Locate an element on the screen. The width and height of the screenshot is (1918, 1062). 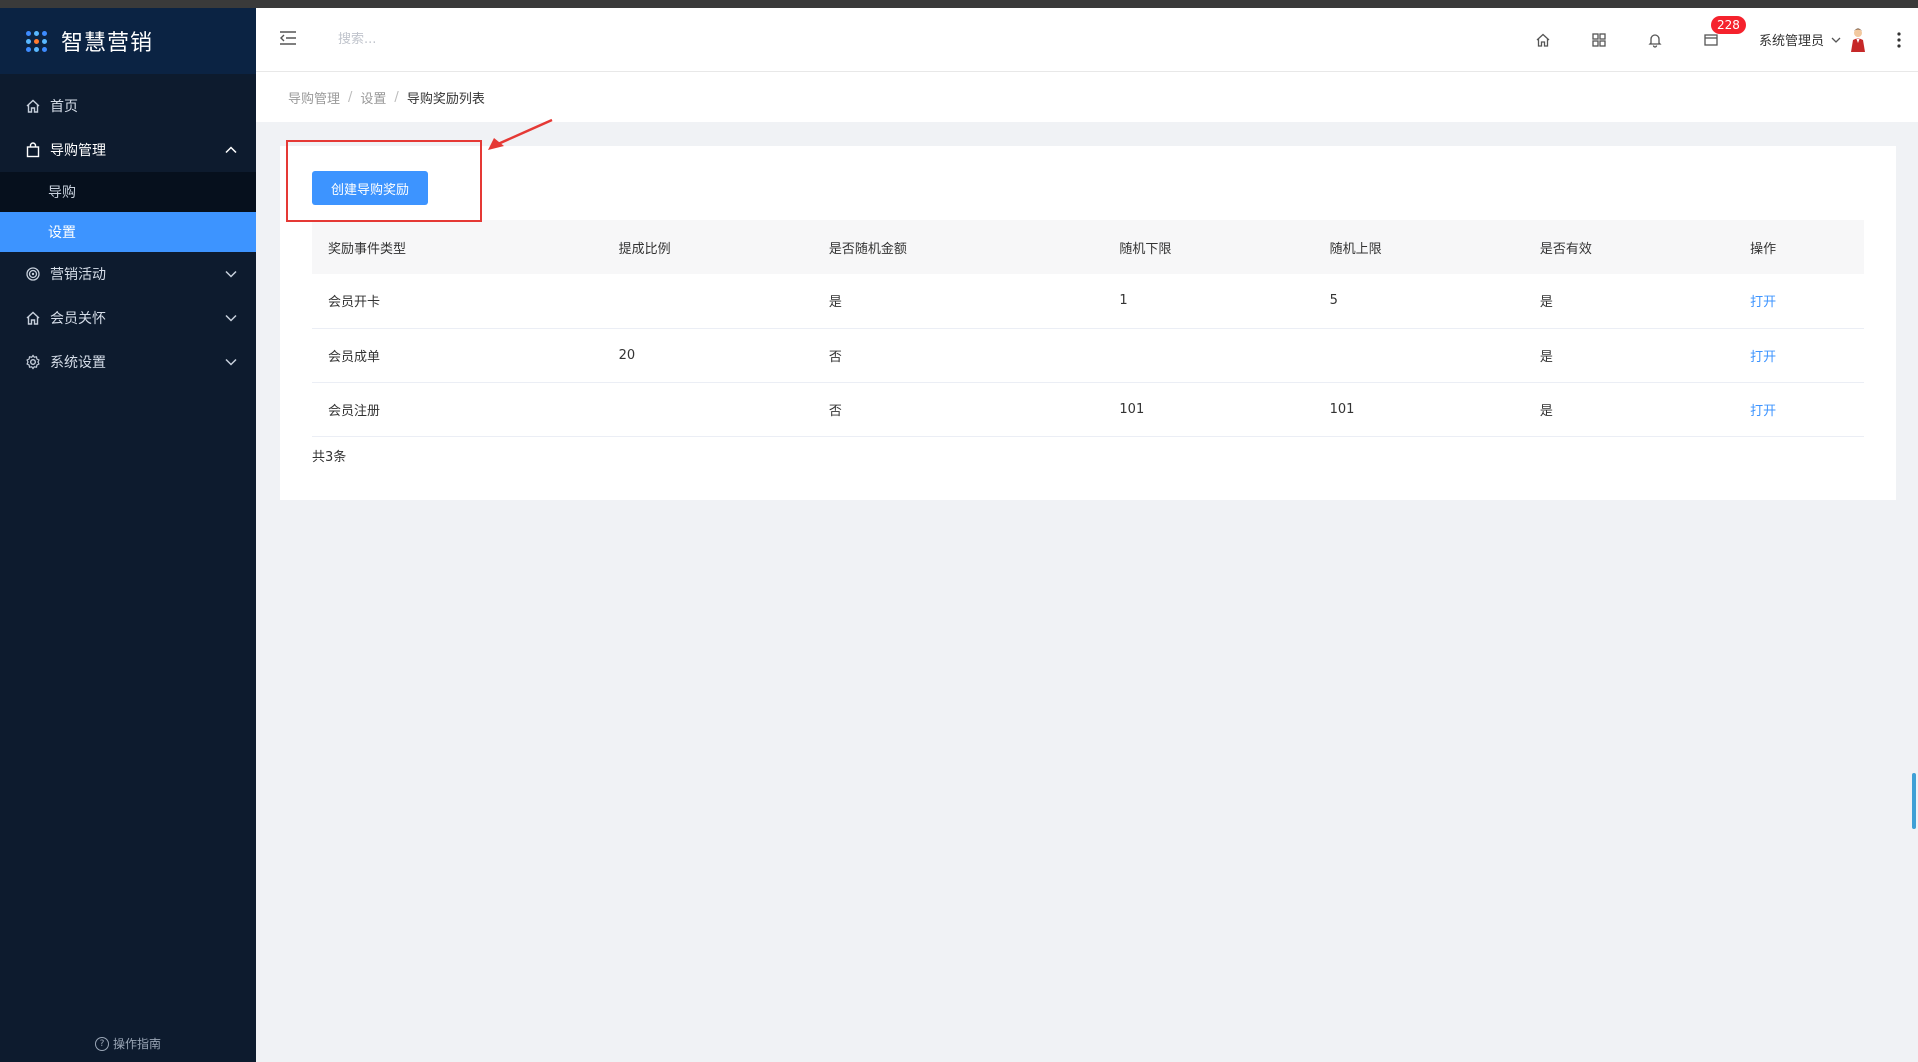
table-row: 会员注册 否 101 101 是 打开 is located at coordinates (1088, 409).